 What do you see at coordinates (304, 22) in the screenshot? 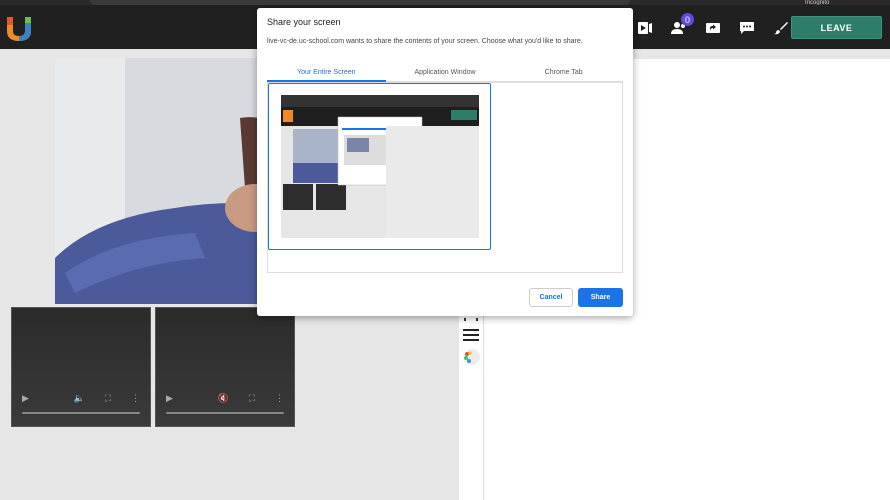
I see `dialog-title: Share your screen` at bounding box center [304, 22].